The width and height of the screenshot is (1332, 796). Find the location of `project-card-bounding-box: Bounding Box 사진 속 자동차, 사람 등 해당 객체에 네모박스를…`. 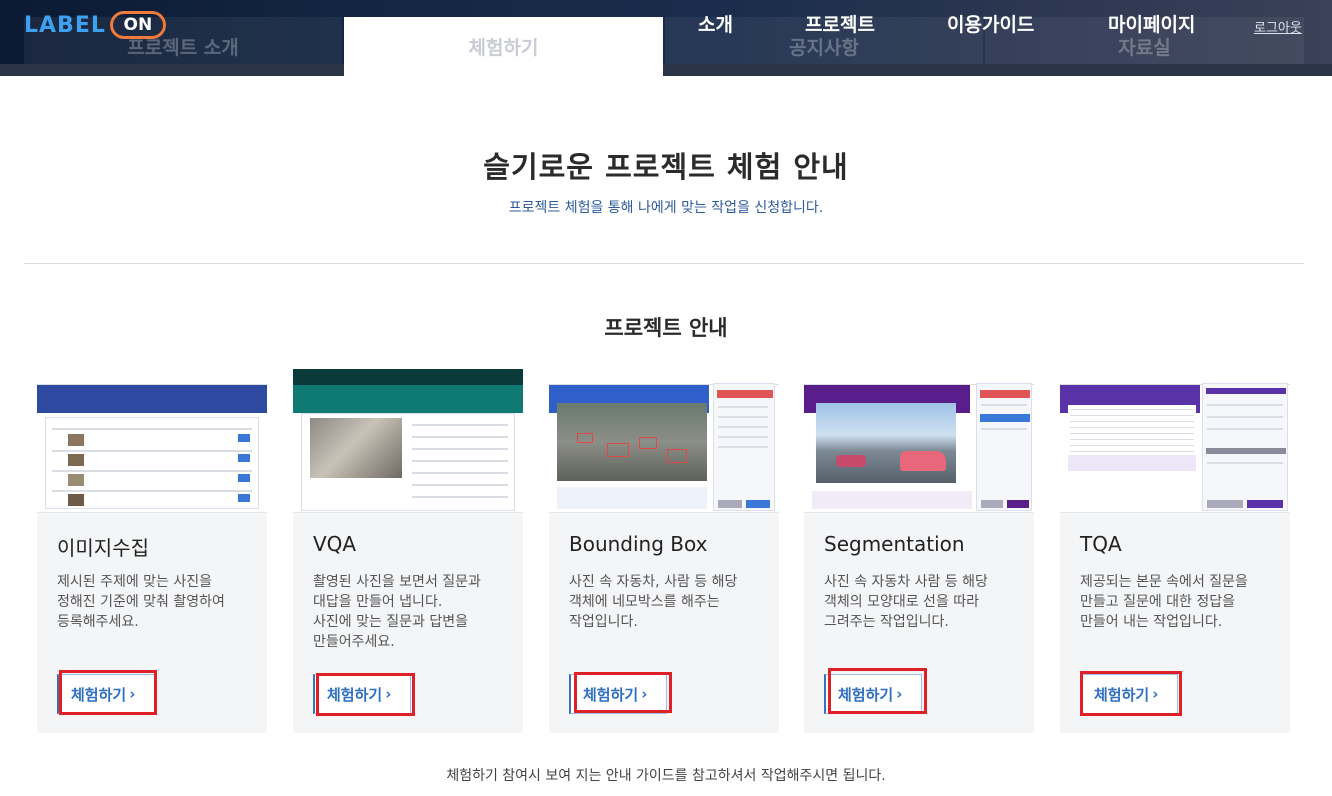

project-card-bounding-box: Bounding Box 사진 속 자동차, 사람 등 해당 객체에 네모박스를… is located at coordinates (664, 551).